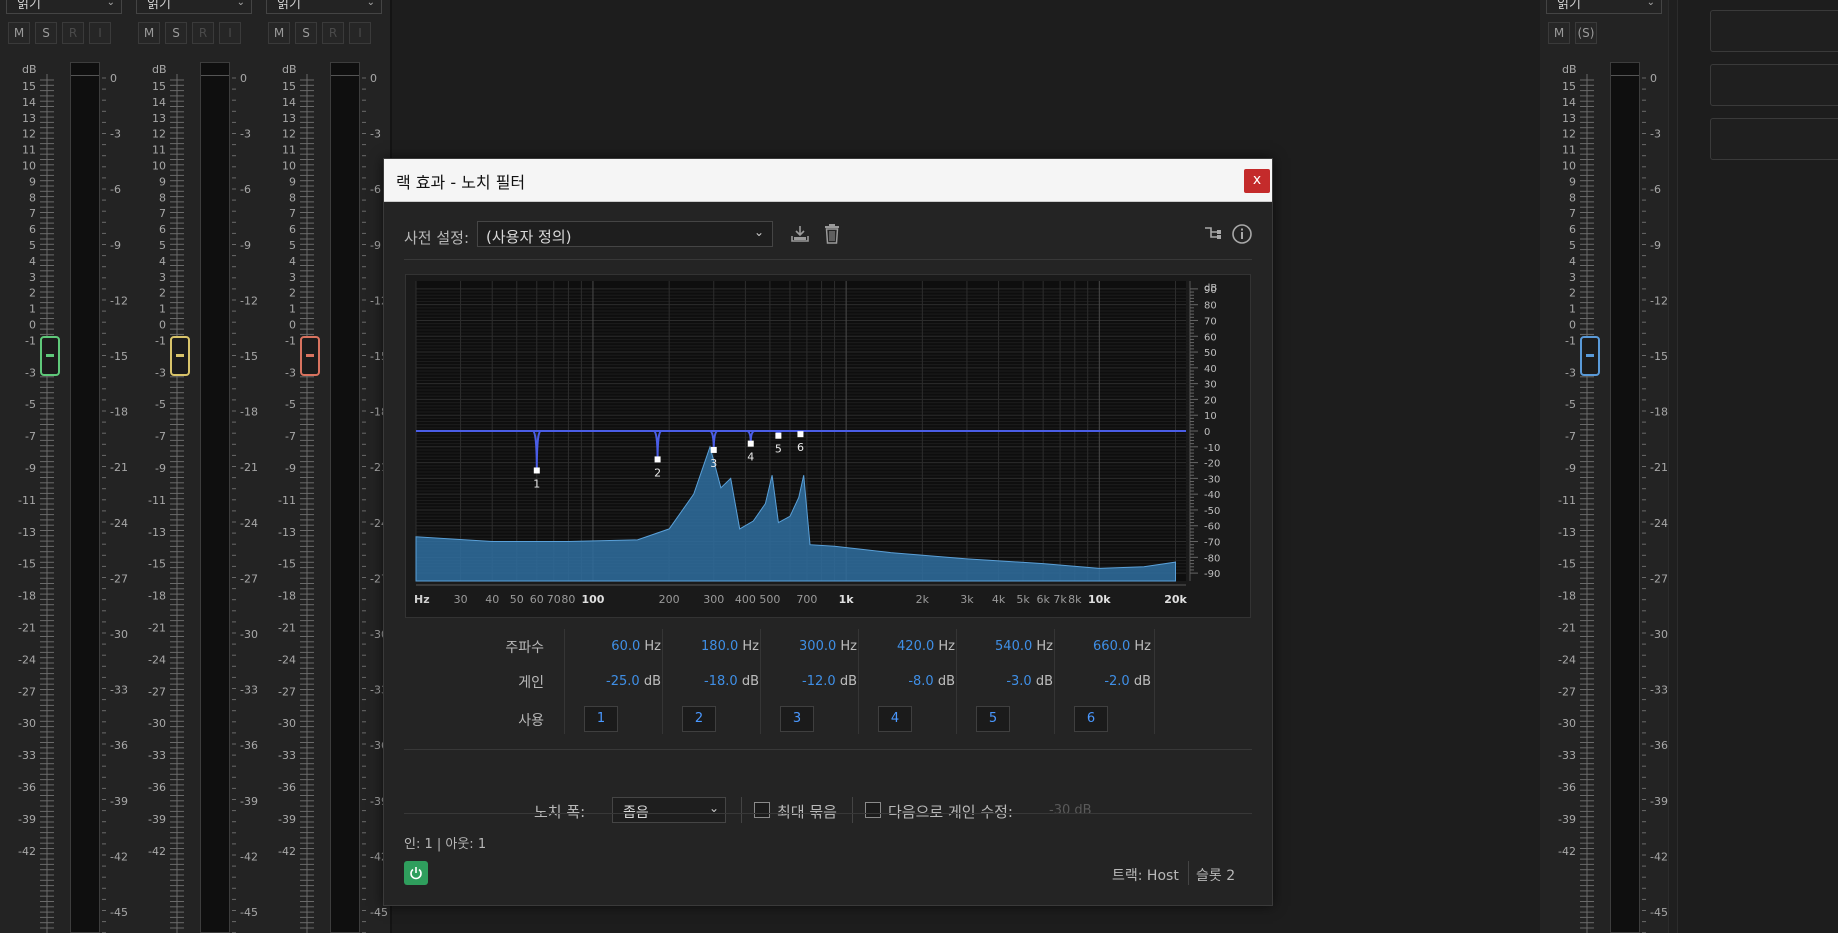 Image resolution: width=1838 pixels, height=933 pixels. What do you see at coordinates (993, 719) in the screenshot?
I see `band-enable-button: 5` at bounding box center [993, 719].